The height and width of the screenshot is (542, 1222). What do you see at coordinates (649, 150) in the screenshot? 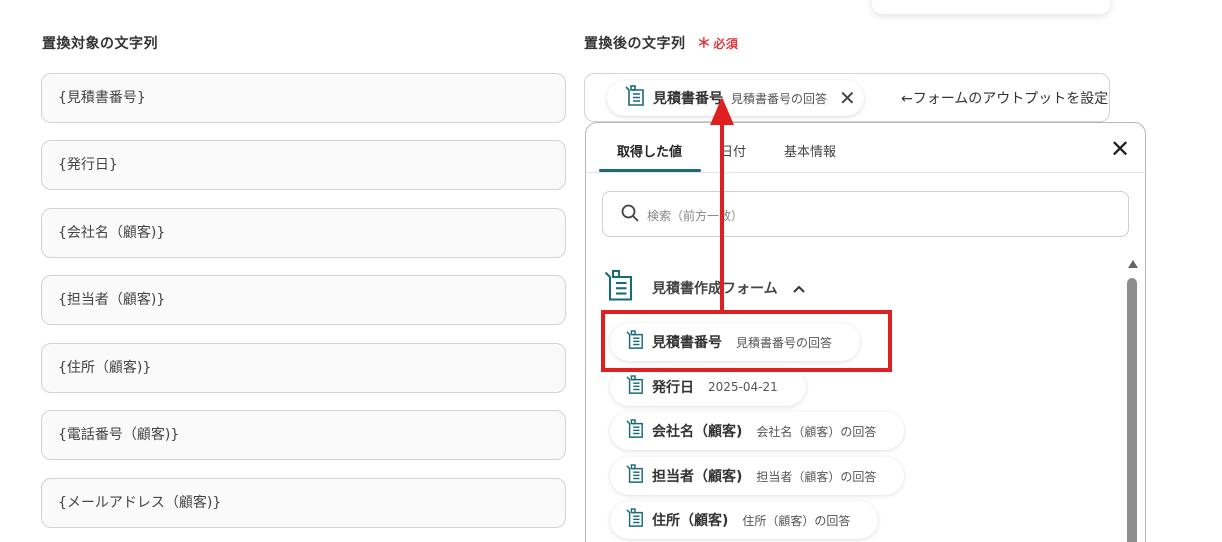
I see `tab-retrieved-values: 取得した値` at bounding box center [649, 150].